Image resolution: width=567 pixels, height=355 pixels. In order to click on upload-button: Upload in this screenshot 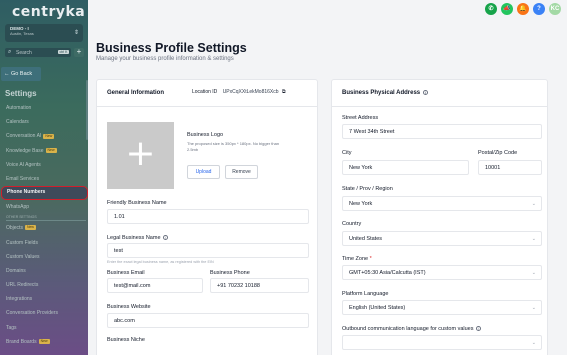, I will do `click(203, 172)`.